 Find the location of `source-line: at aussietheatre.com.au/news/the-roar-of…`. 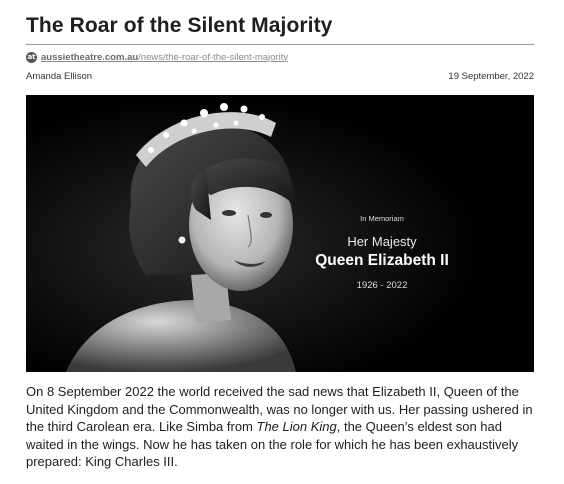

source-line: at aussietheatre.com.au/news/the-roar-of… is located at coordinates (157, 57).